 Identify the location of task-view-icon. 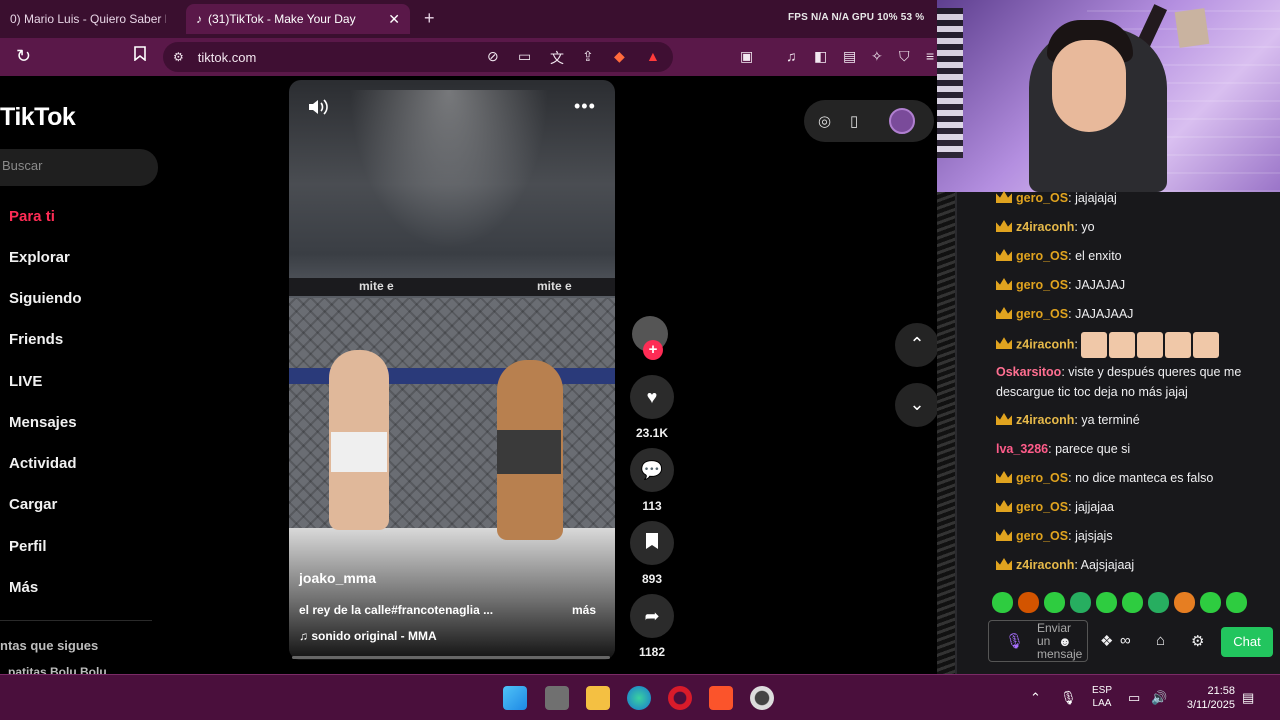
(557, 698).